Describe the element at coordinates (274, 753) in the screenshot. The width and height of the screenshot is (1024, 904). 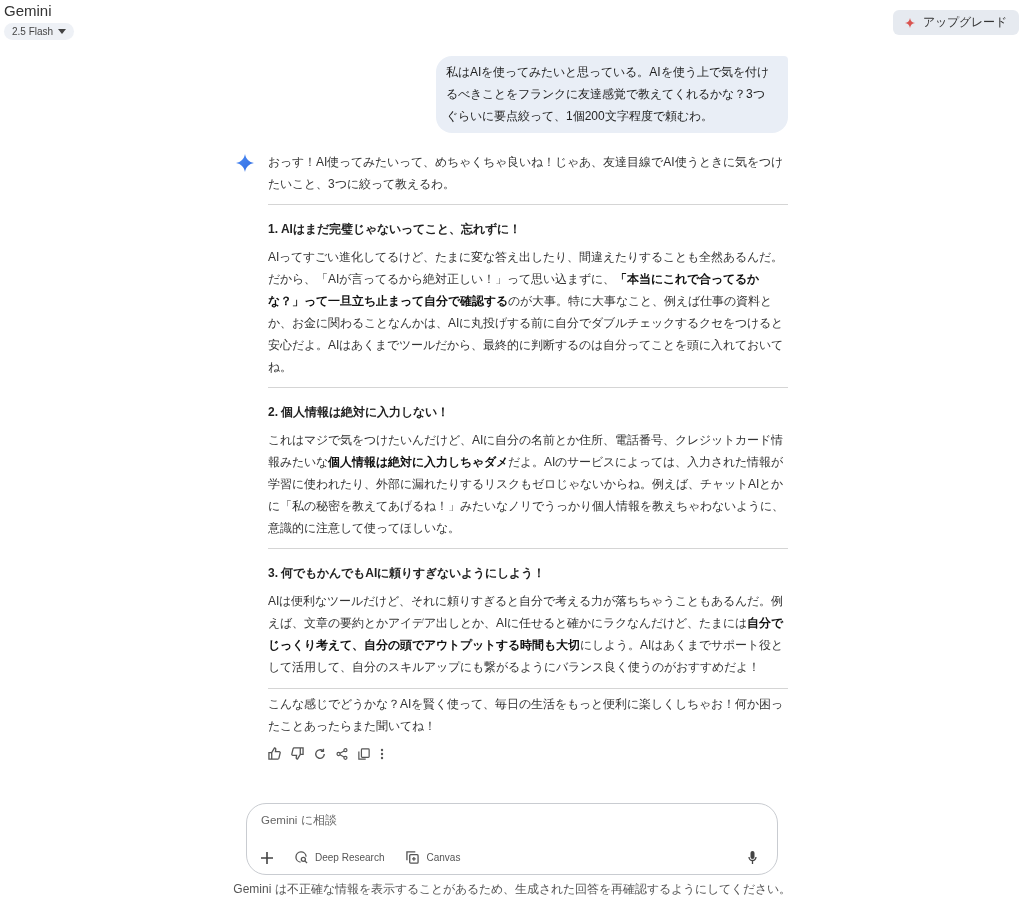
I see `thumbs-up-icon` at that location.